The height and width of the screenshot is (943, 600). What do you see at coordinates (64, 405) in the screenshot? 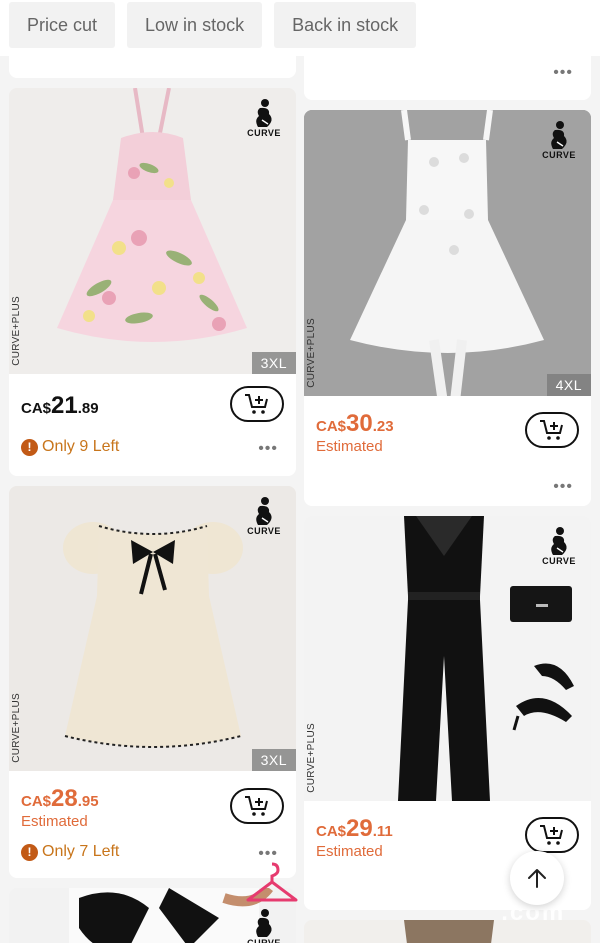
I see `price-integer: 21` at bounding box center [64, 405].